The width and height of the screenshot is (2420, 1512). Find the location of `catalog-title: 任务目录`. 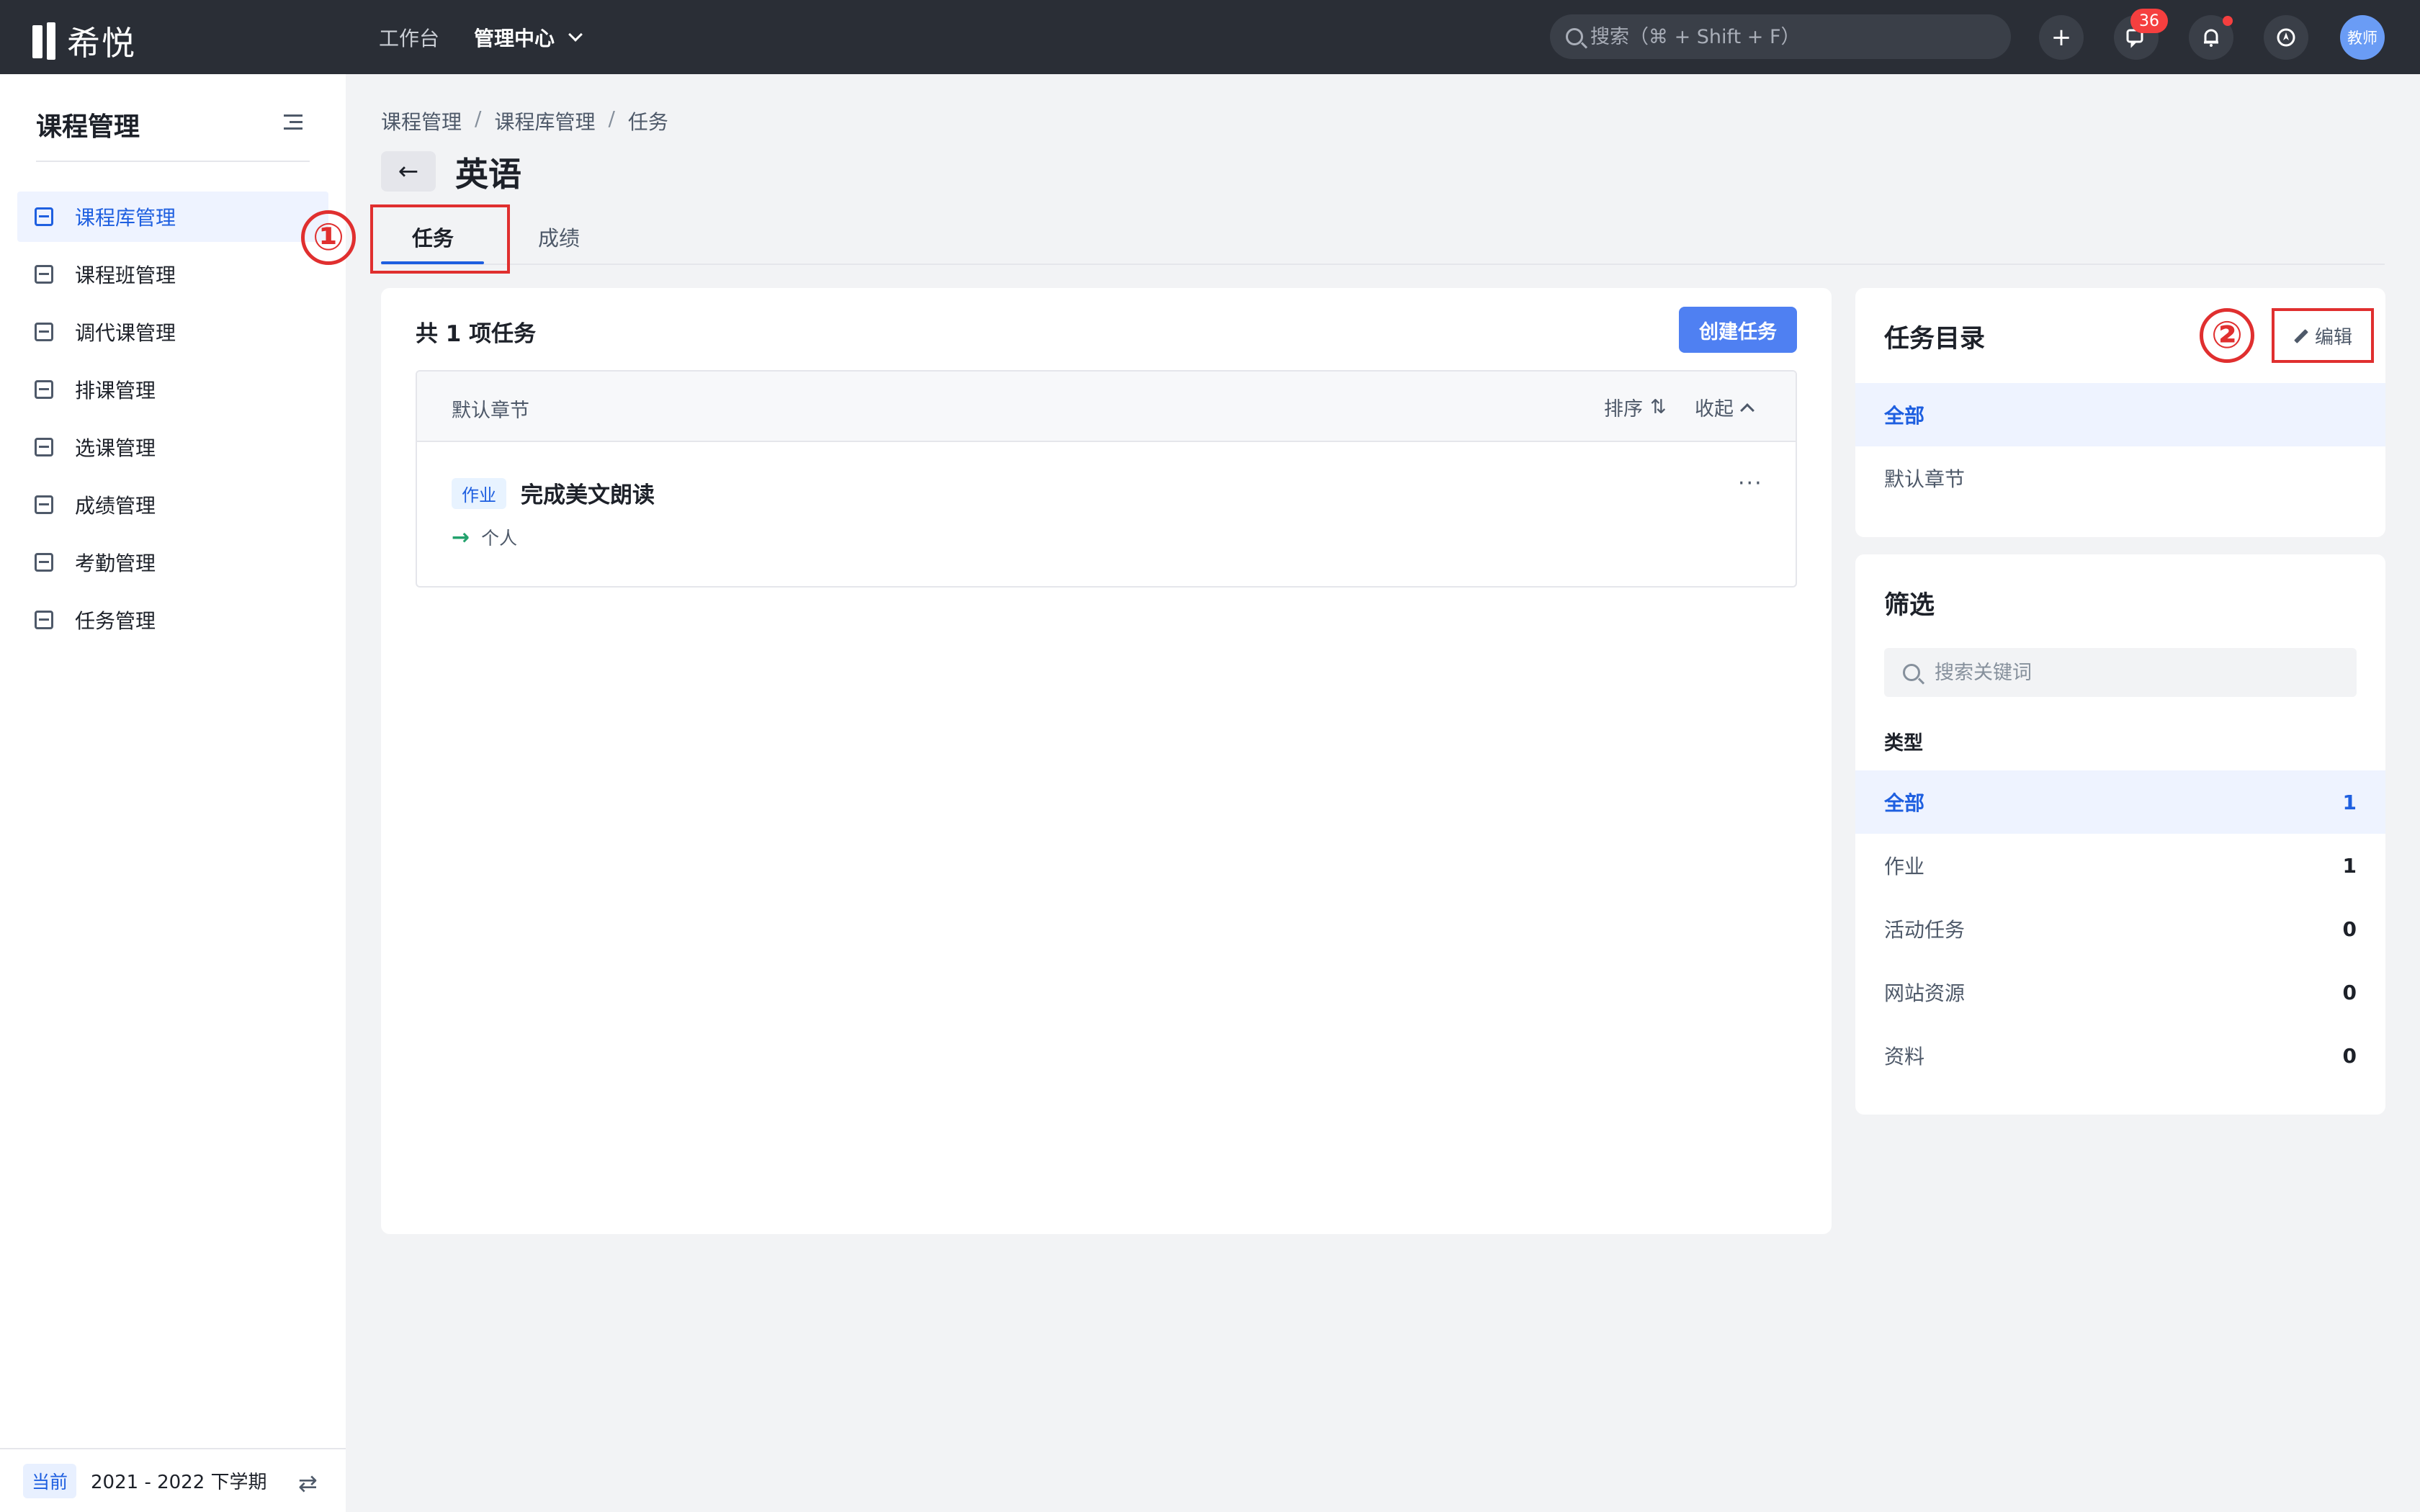

catalog-title: 任务目录 is located at coordinates (1935, 339).